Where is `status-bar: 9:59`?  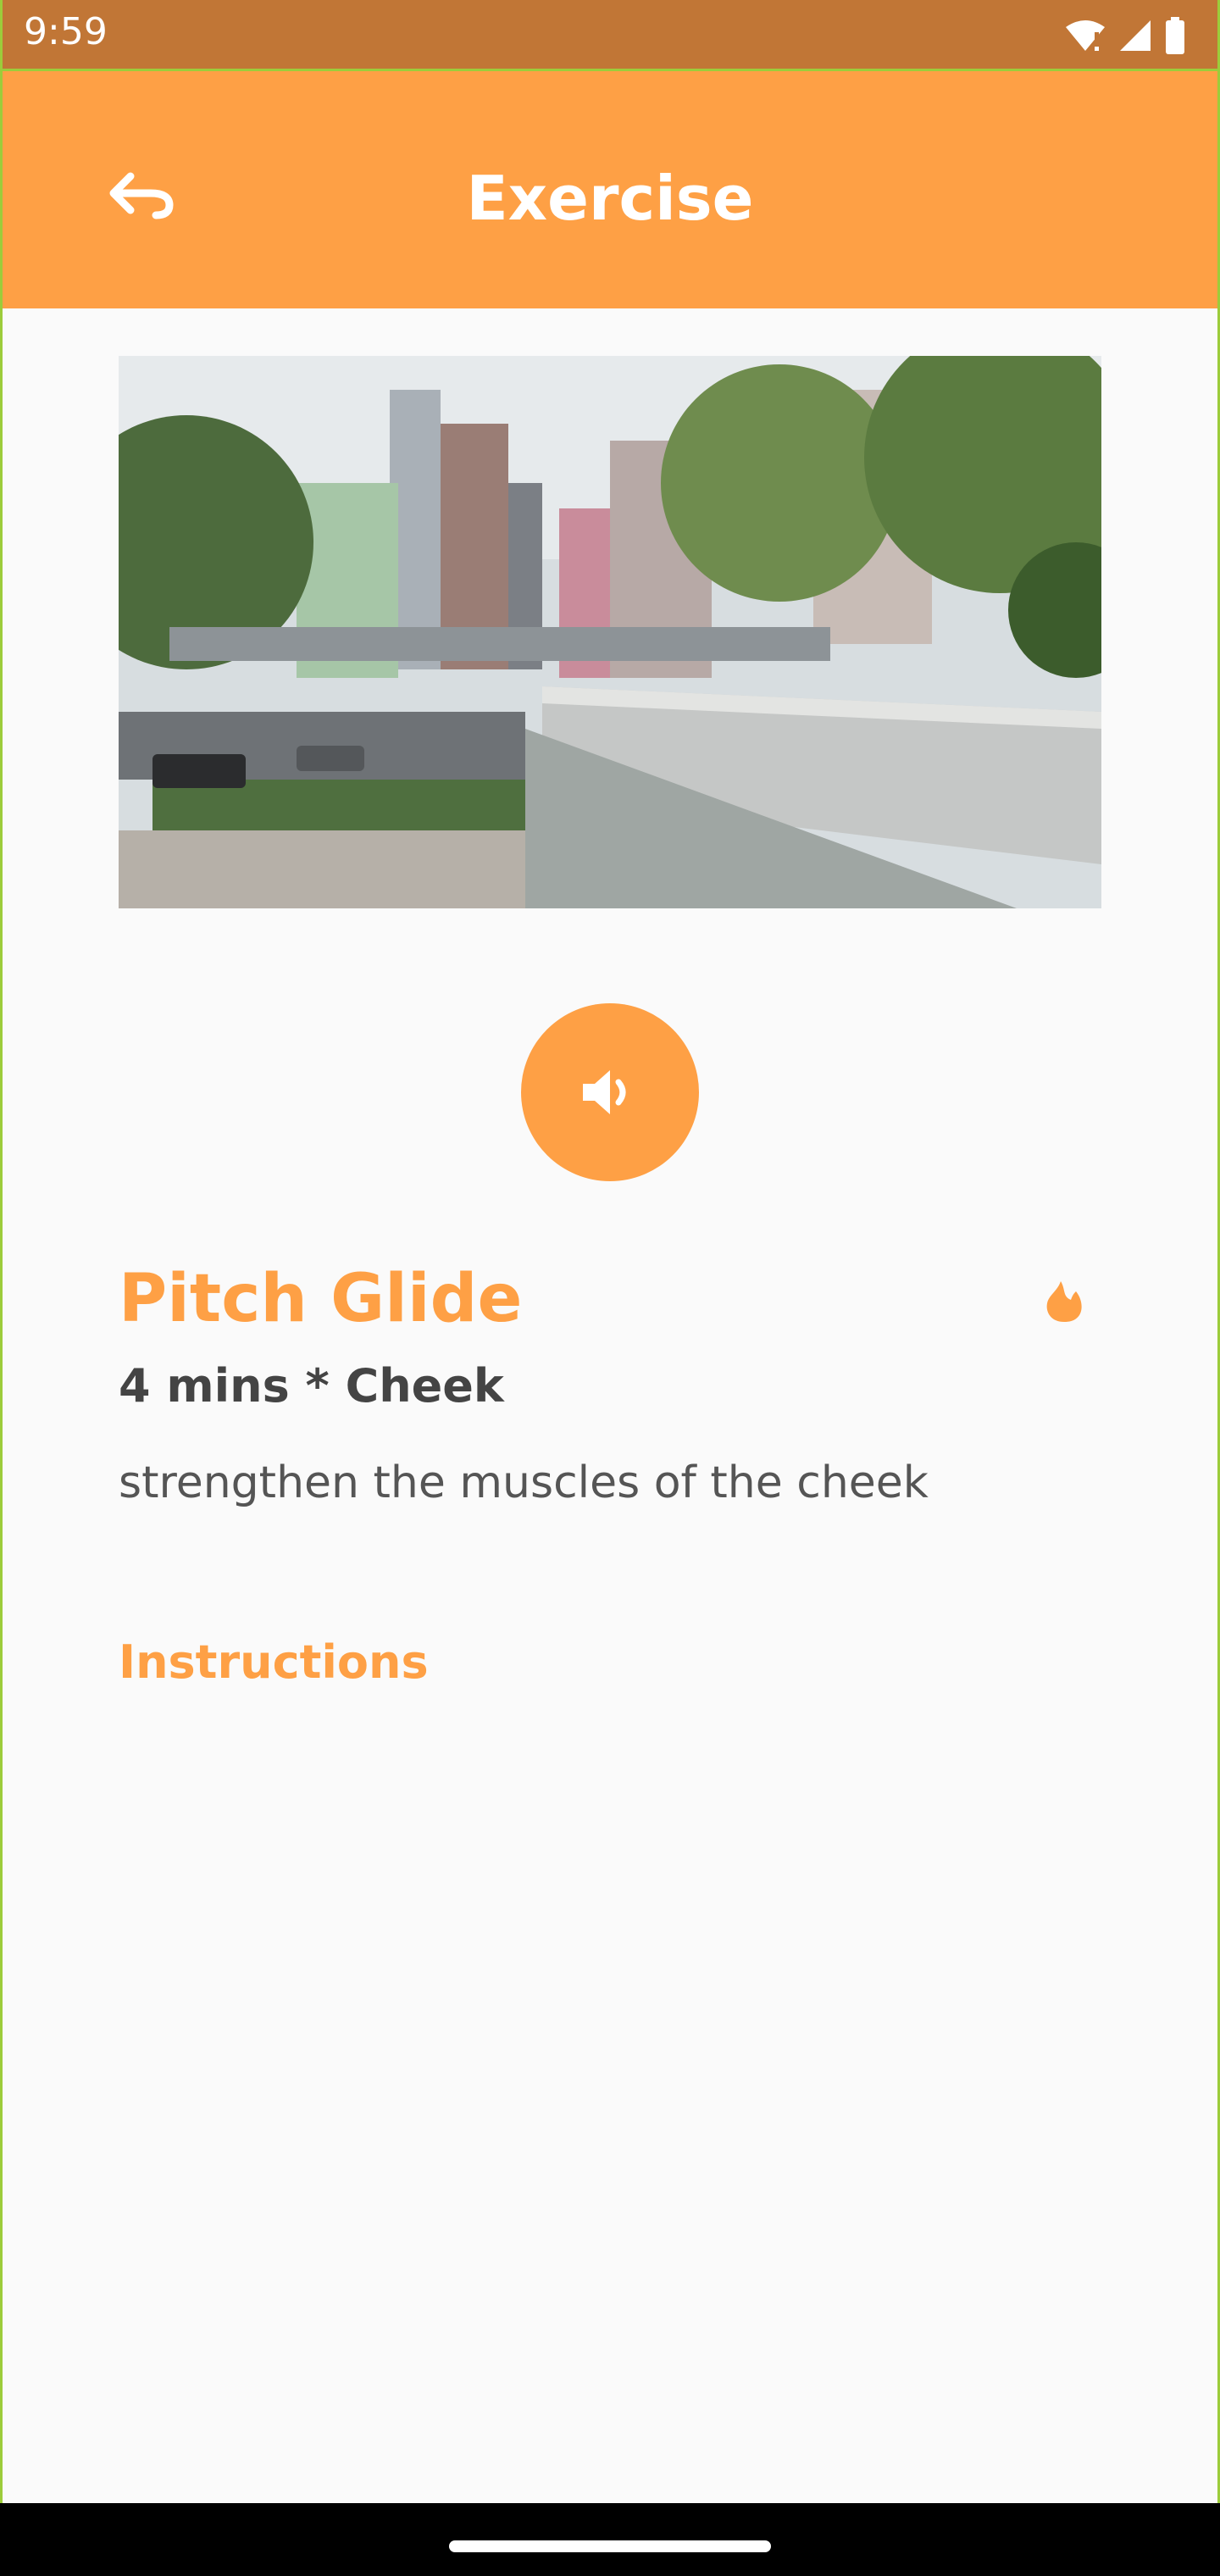
status-bar: 9:59 is located at coordinates (610, 35).